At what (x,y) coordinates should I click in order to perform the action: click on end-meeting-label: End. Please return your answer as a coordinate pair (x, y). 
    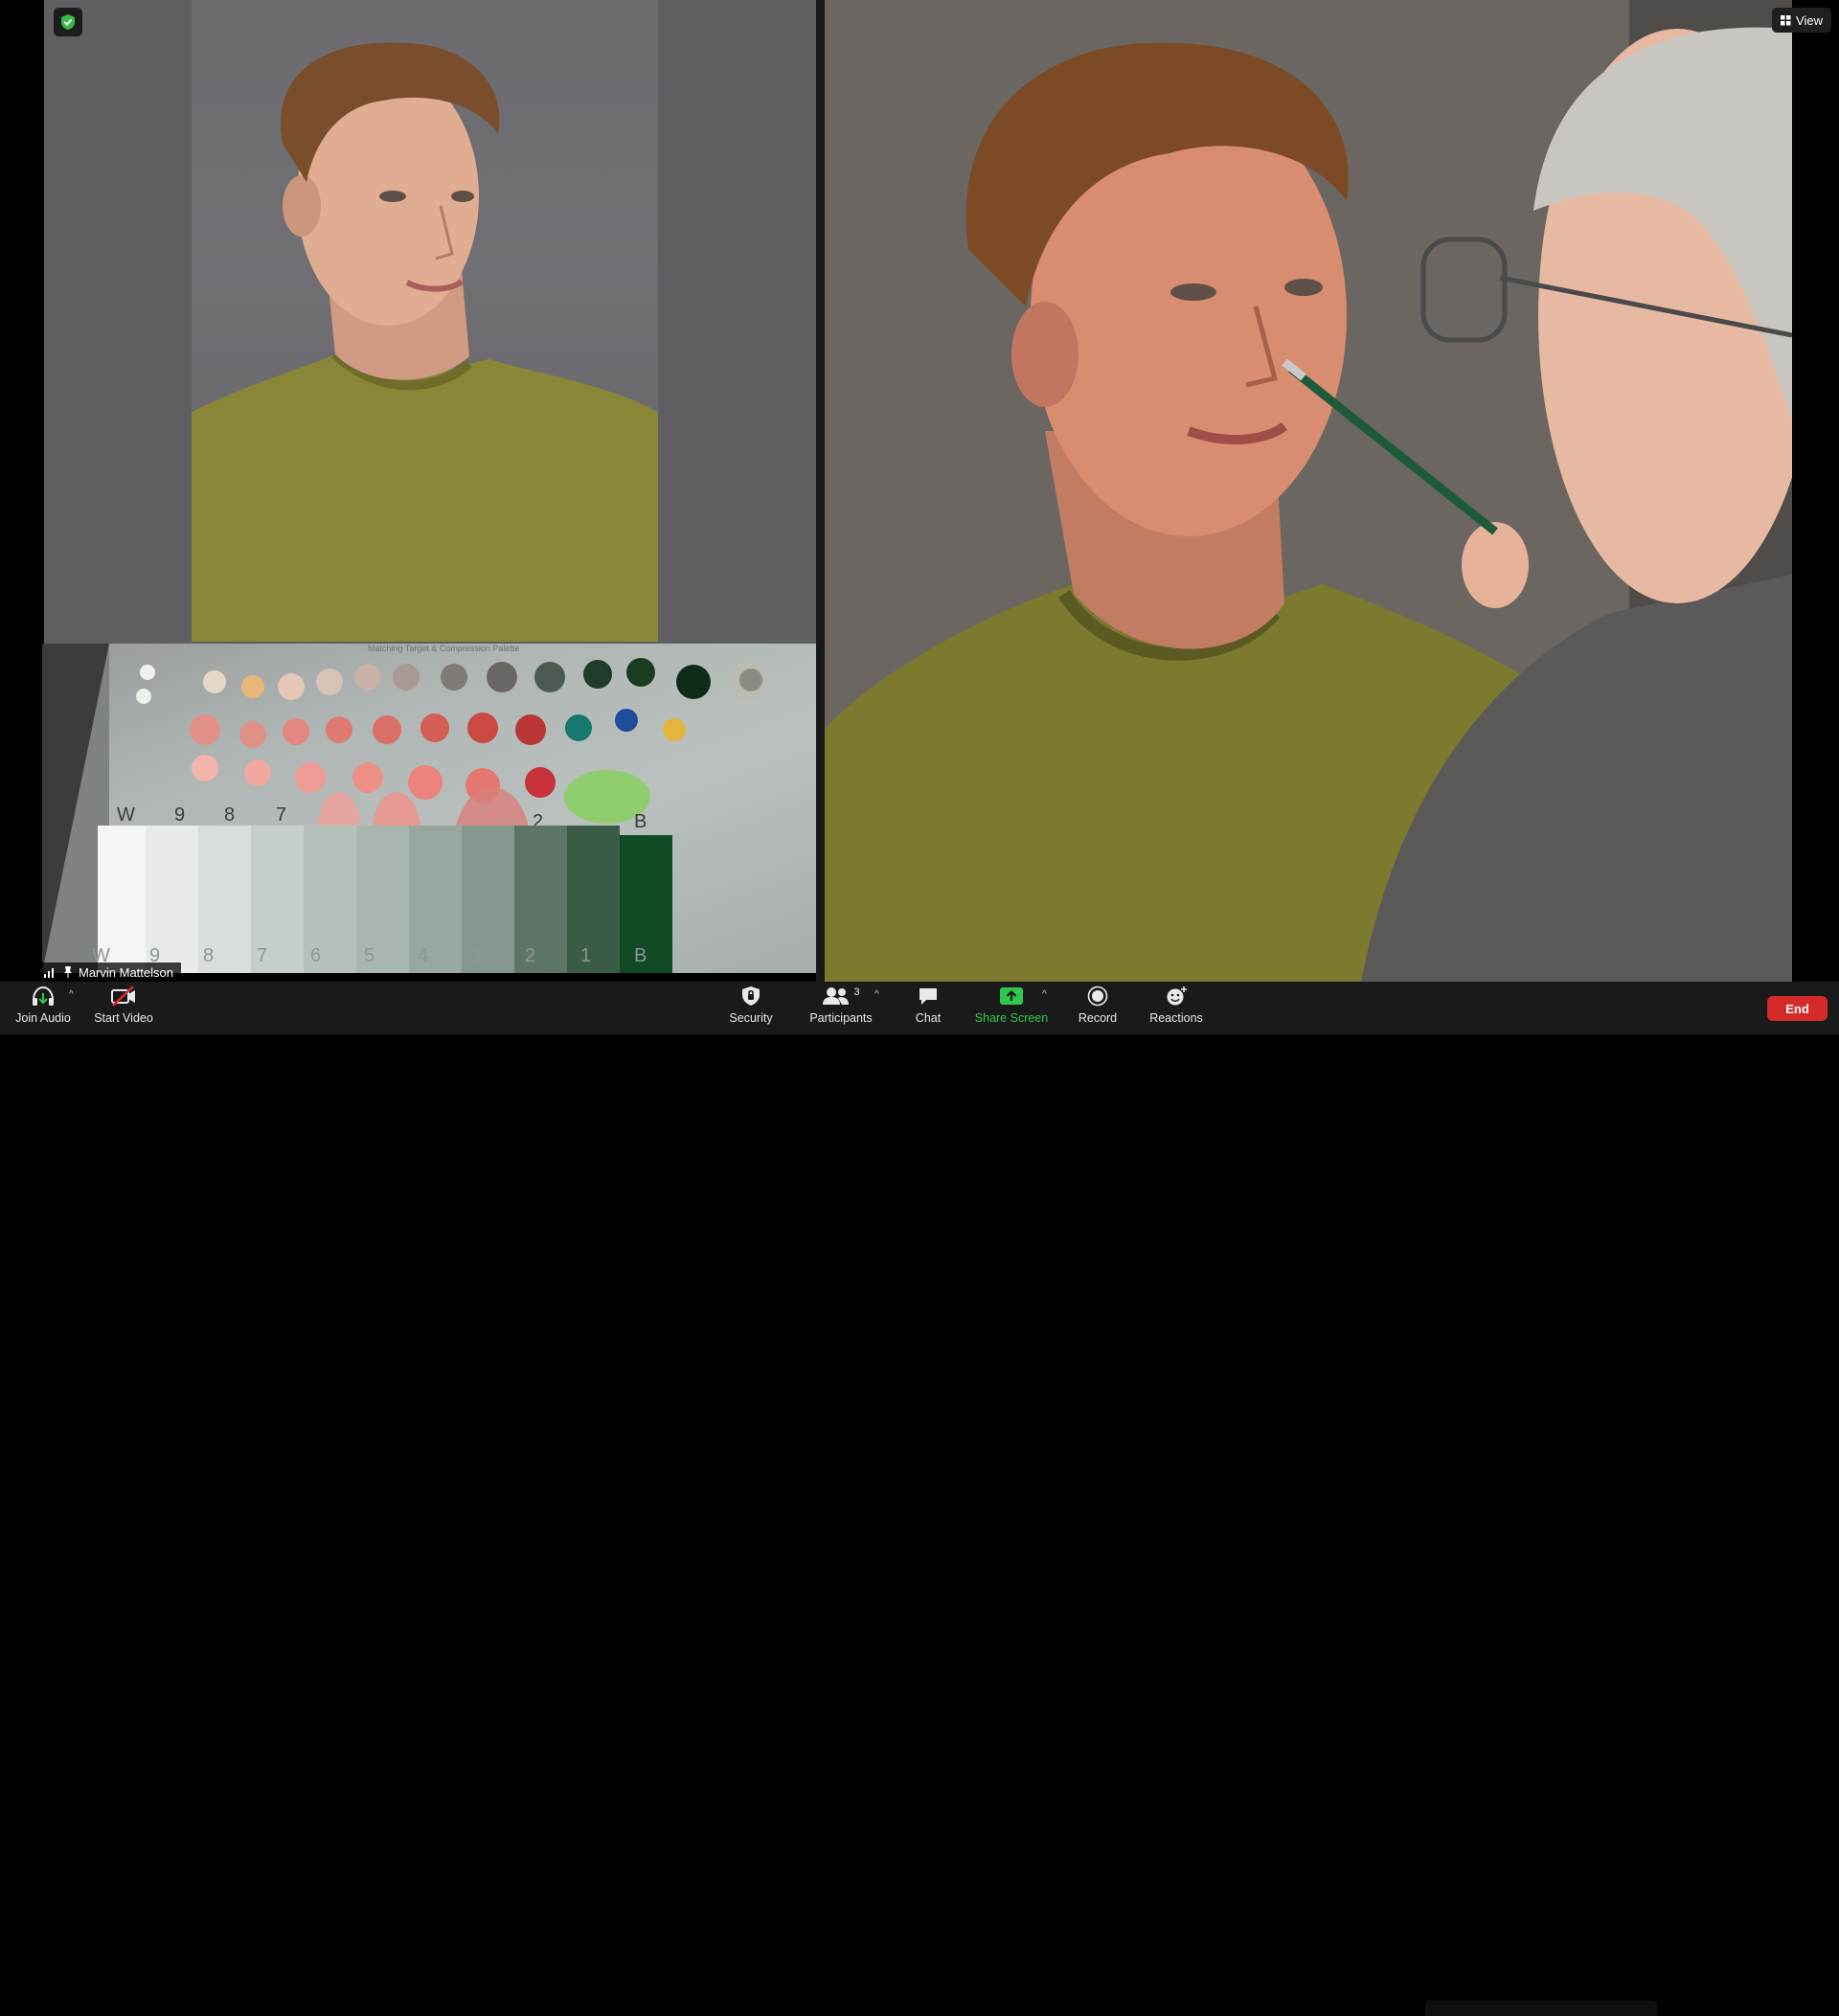
    Looking at the image, I should click on (1797, 1008).